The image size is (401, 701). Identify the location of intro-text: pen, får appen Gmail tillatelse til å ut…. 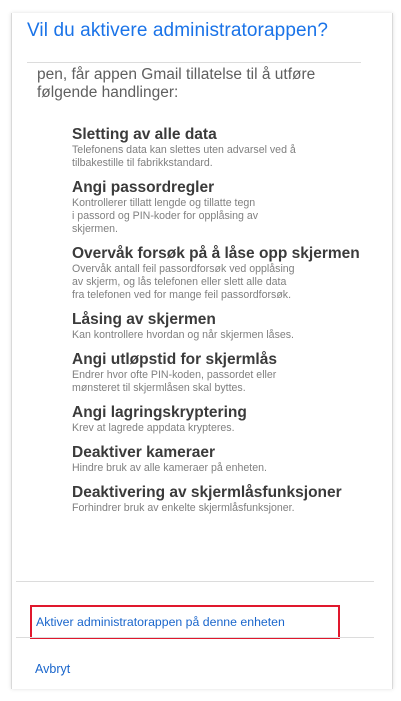
(176, 83).